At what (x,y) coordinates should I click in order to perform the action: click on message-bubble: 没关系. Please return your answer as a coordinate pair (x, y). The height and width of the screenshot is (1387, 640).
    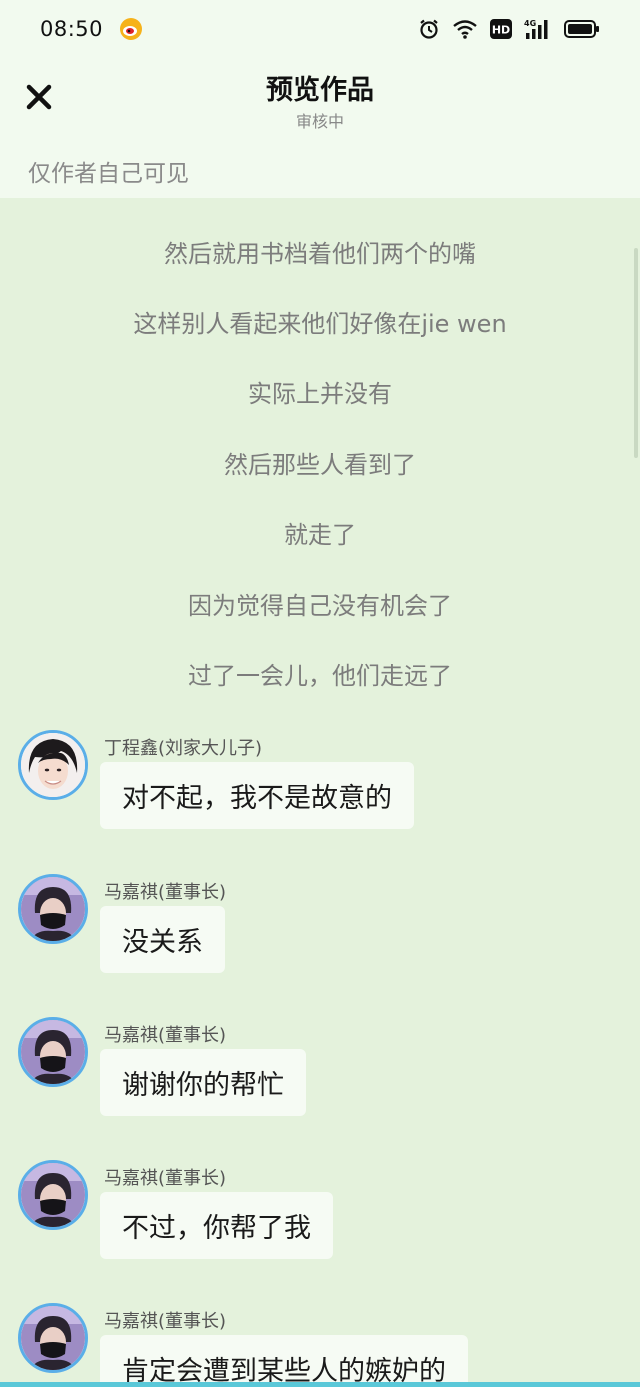
    Looking at the image, I should click on (162, 939).